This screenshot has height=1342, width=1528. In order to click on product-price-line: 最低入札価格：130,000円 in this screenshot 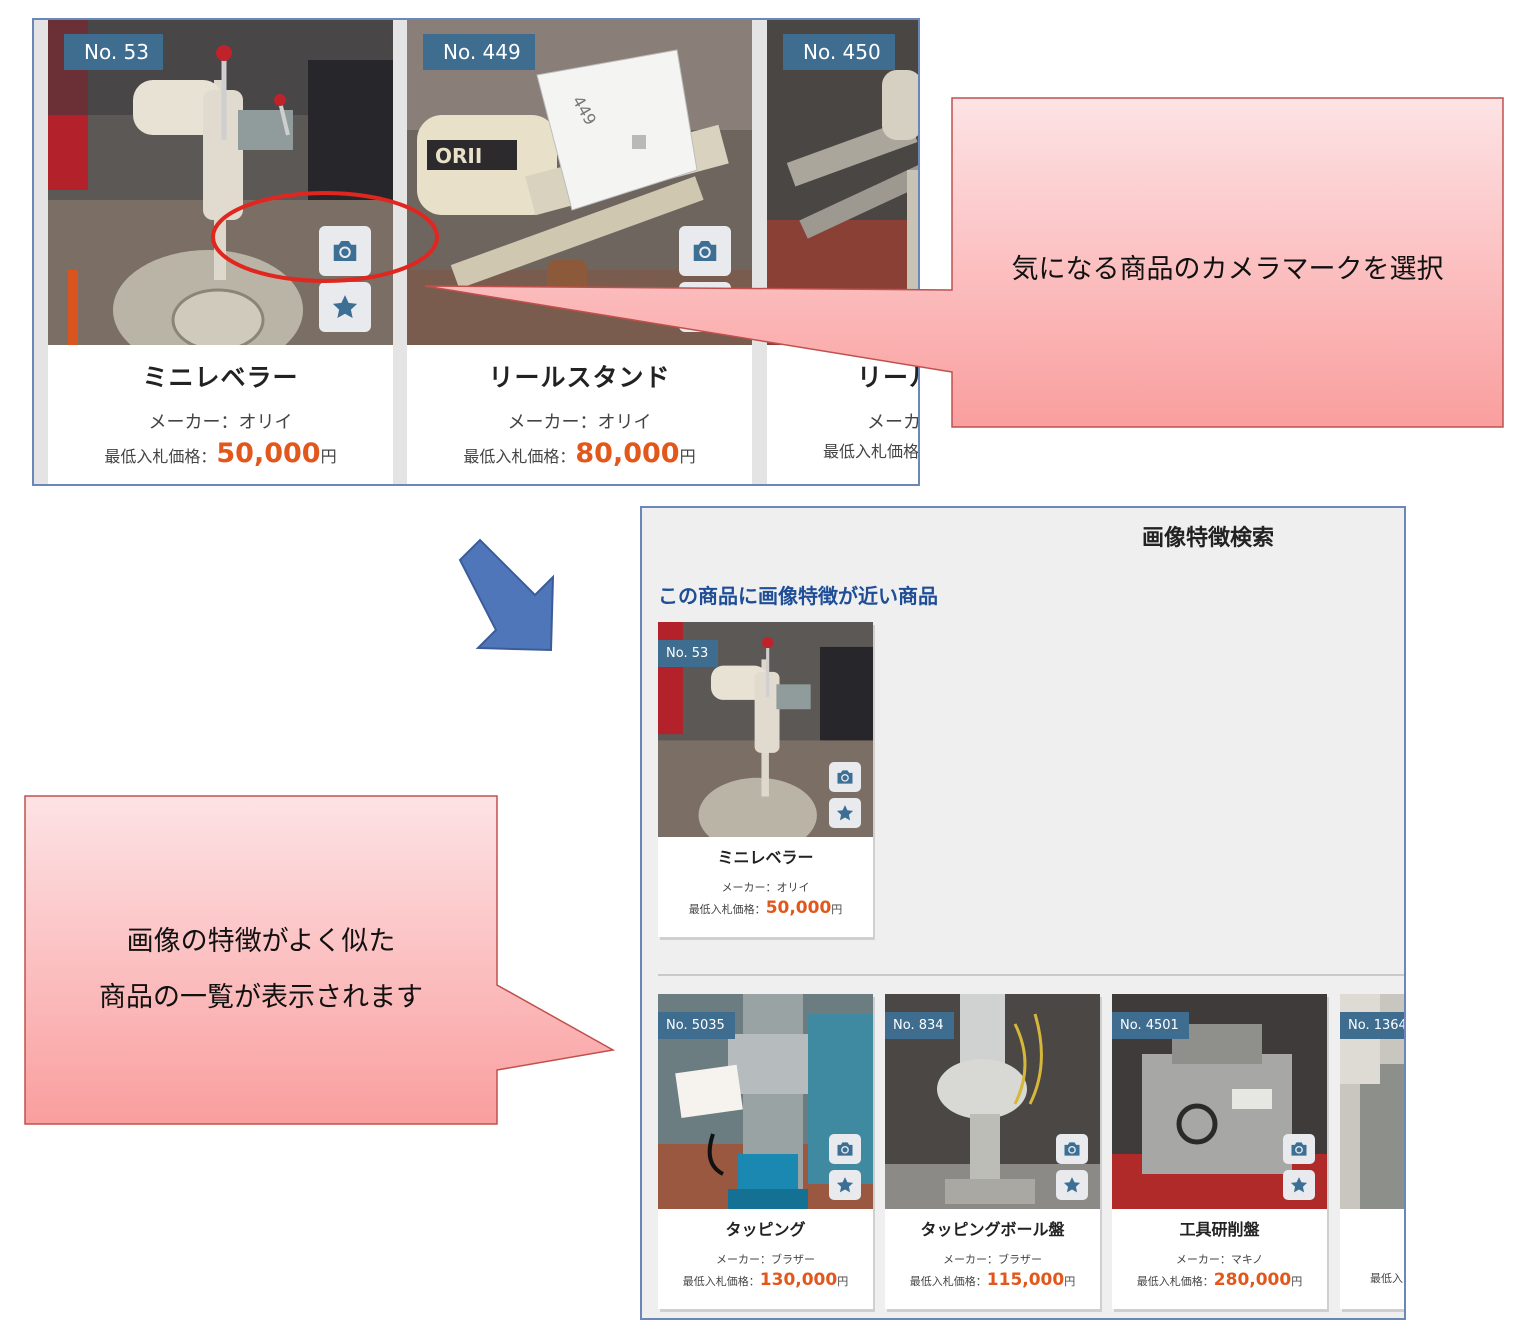, I will do `click(765, 1280)`.